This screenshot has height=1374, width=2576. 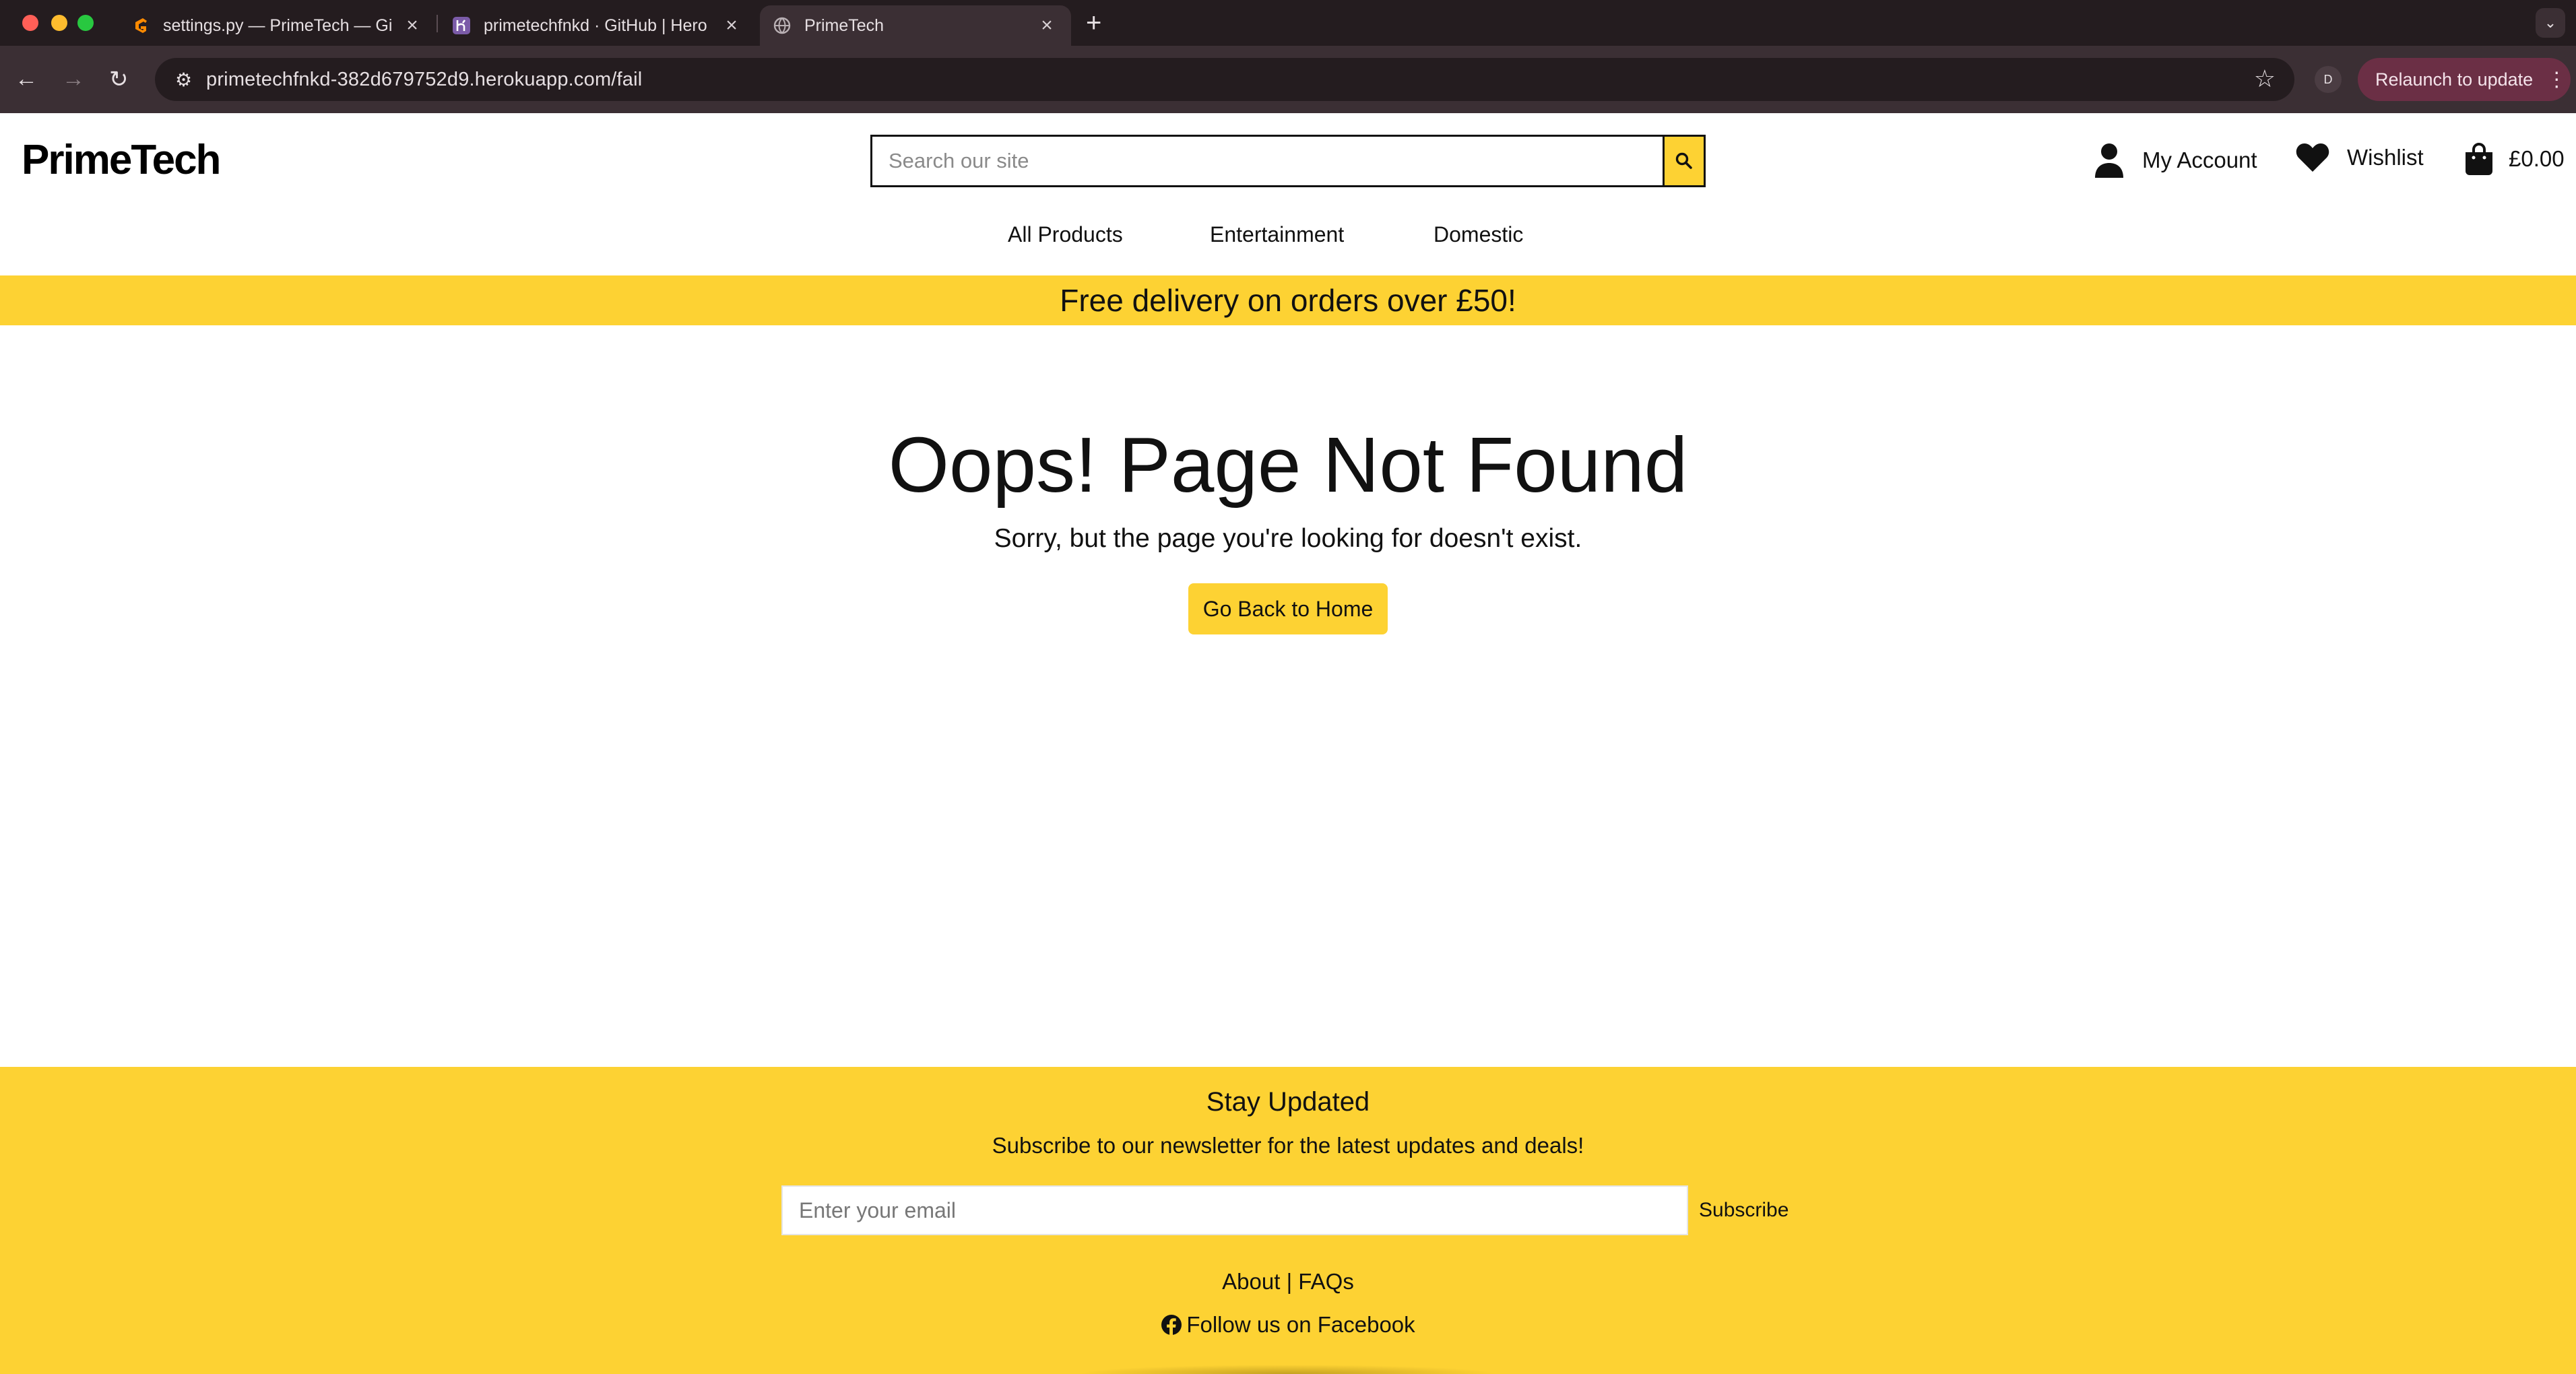 What do you see at coordinates (1171, 1325) in the screenshot?
I see `facebook-icon` at bounding box center [1171, 1325].